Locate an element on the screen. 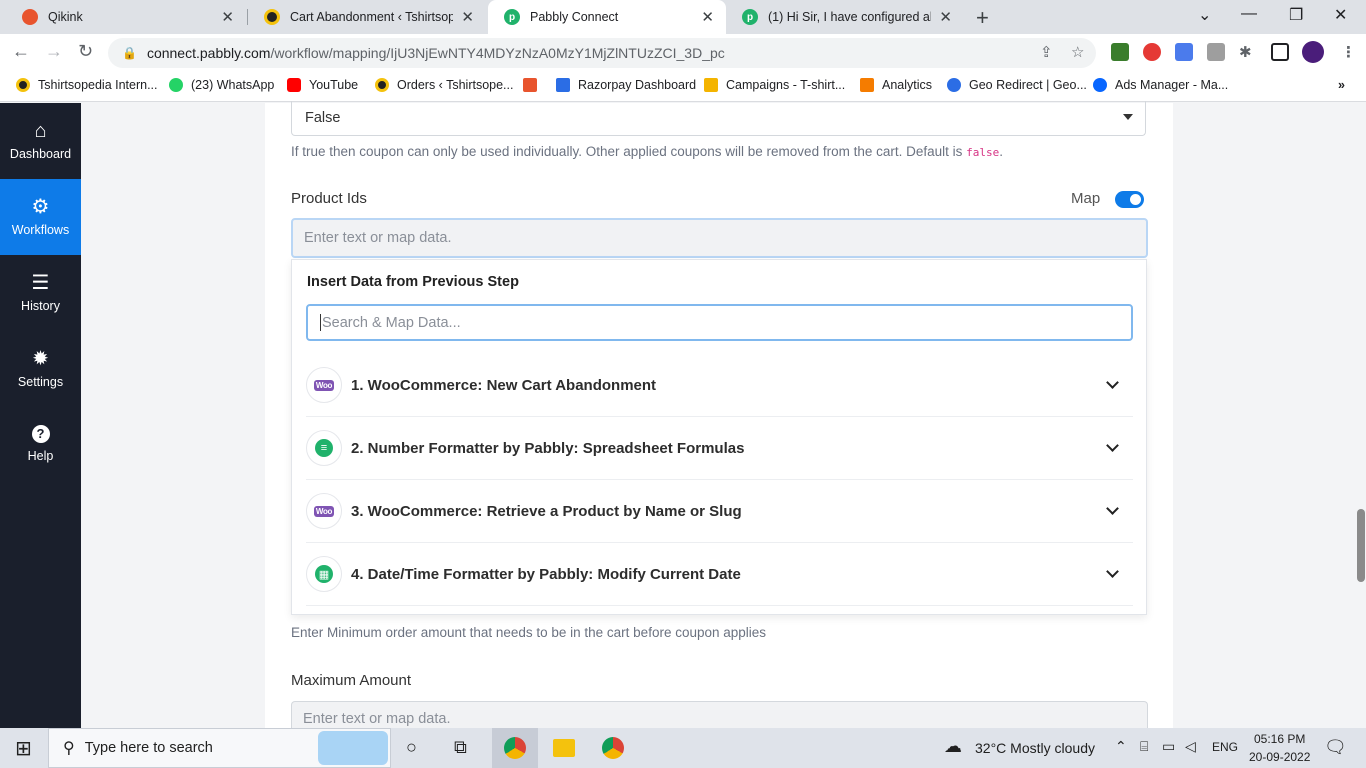 This screenshot has height=768, width=1366. notification-center-icon: 🗨 is located at coordinates (1335, 747).